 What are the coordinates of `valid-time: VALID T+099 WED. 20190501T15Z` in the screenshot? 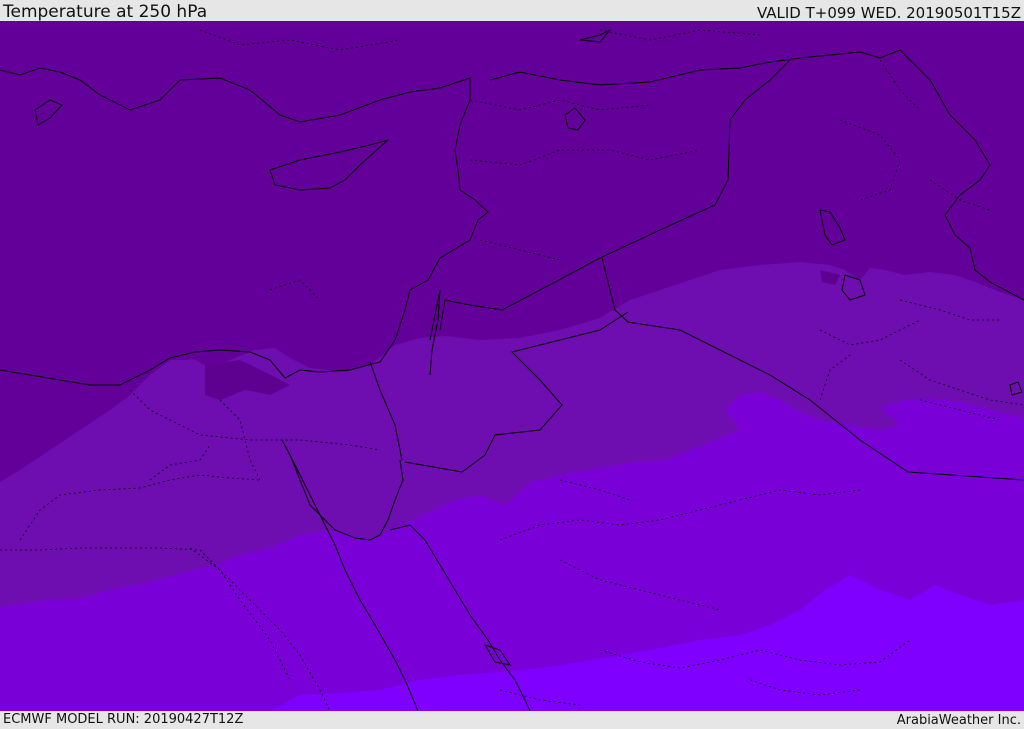 It's located at (888, 13).